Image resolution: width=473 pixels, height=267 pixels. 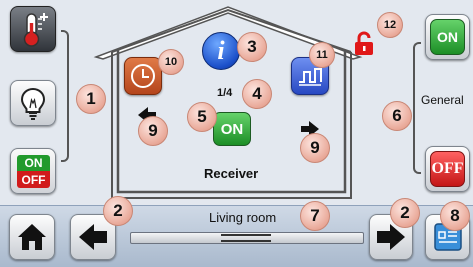 I want to click on info-icon: i, so click(x=221, y=50).